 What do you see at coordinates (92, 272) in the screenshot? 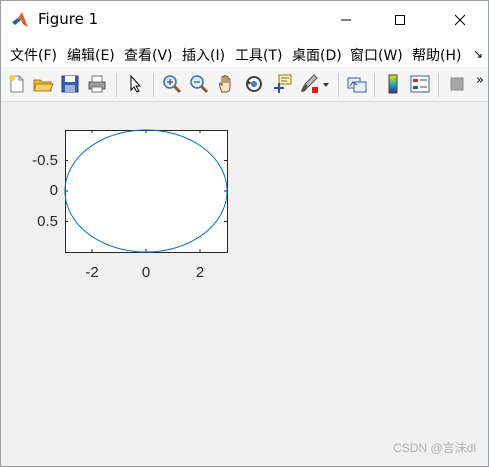
I see `x-tick-label: -2` at bounding box center [92, 272].